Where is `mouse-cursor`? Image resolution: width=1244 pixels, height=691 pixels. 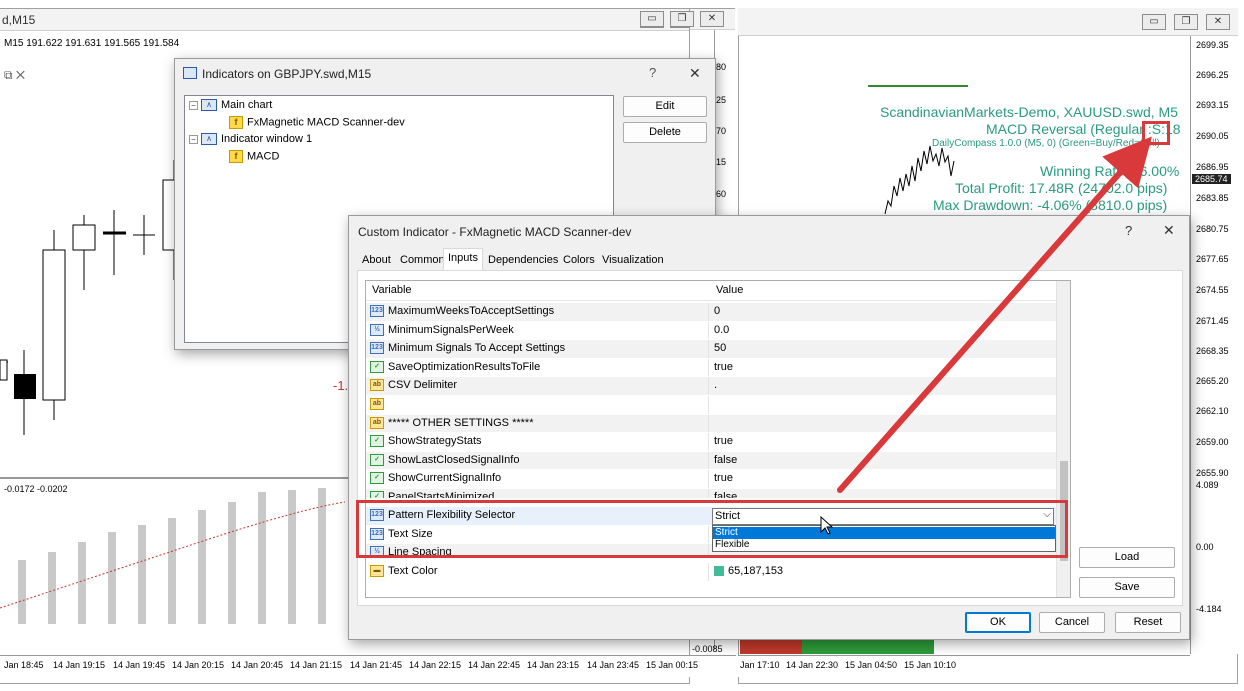
mouse-cursor is located at coordinates (827, 525).